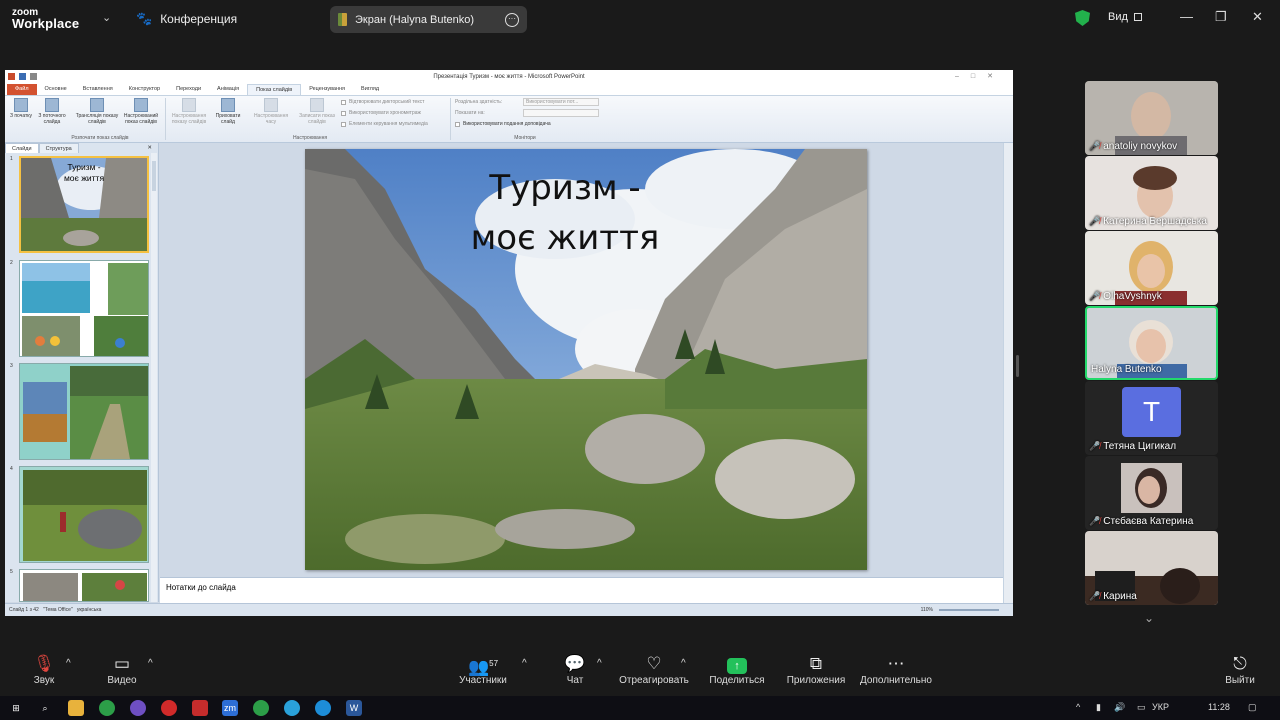  I want to click on close-panel-icon: ✕, so click(149, 148).